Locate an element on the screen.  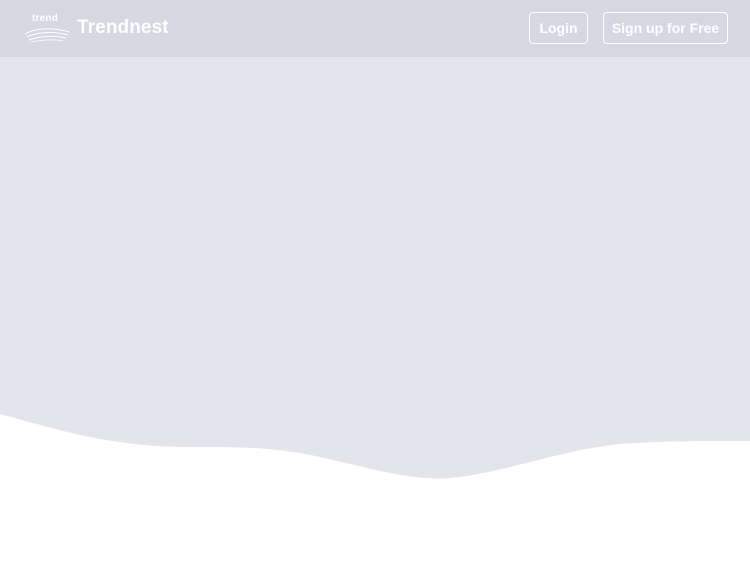
brand: trend Trendnest is located at coordinates (96, 28).